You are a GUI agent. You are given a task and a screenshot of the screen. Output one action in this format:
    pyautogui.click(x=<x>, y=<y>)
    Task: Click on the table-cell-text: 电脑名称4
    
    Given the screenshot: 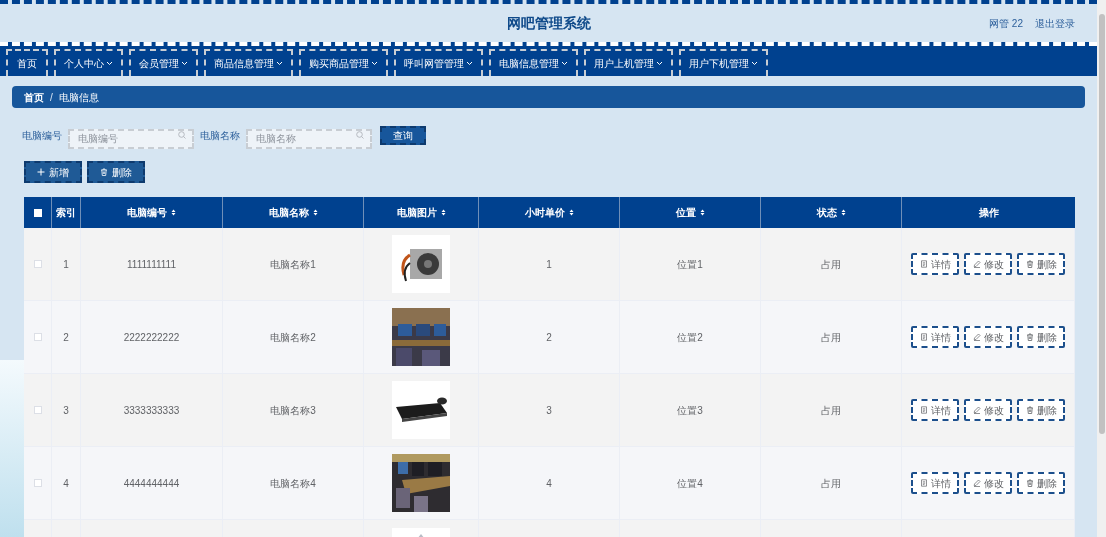 What is the action you would take?
    pyautogui.click(x=293, y=483)
    